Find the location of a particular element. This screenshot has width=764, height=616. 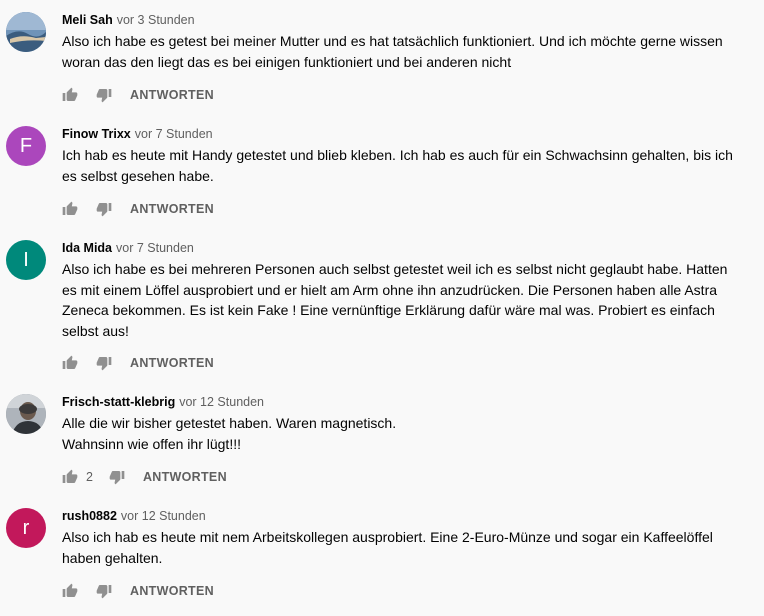

comment-header: Frisch-statt-klebrig vor 12 Stunden is located at coordinates (409, 402).